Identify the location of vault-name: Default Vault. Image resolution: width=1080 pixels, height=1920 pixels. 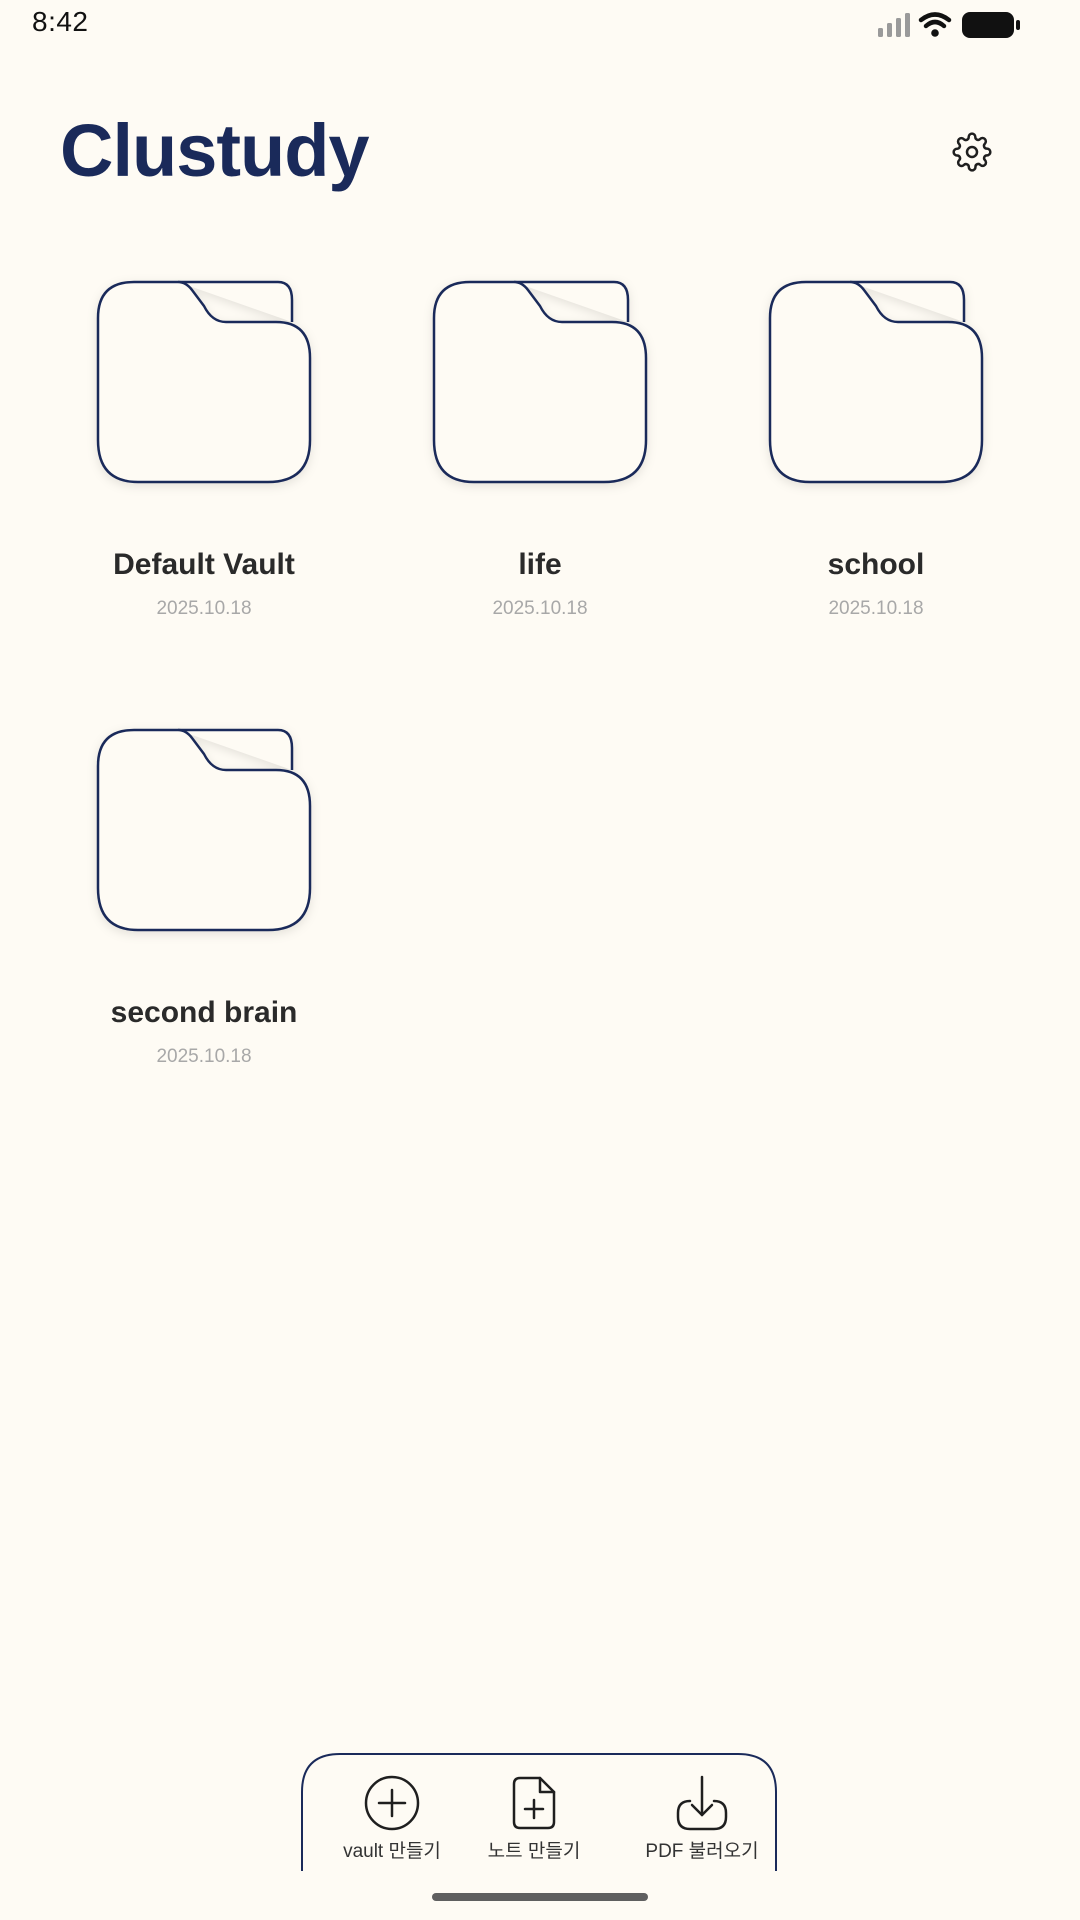
(204, 564).